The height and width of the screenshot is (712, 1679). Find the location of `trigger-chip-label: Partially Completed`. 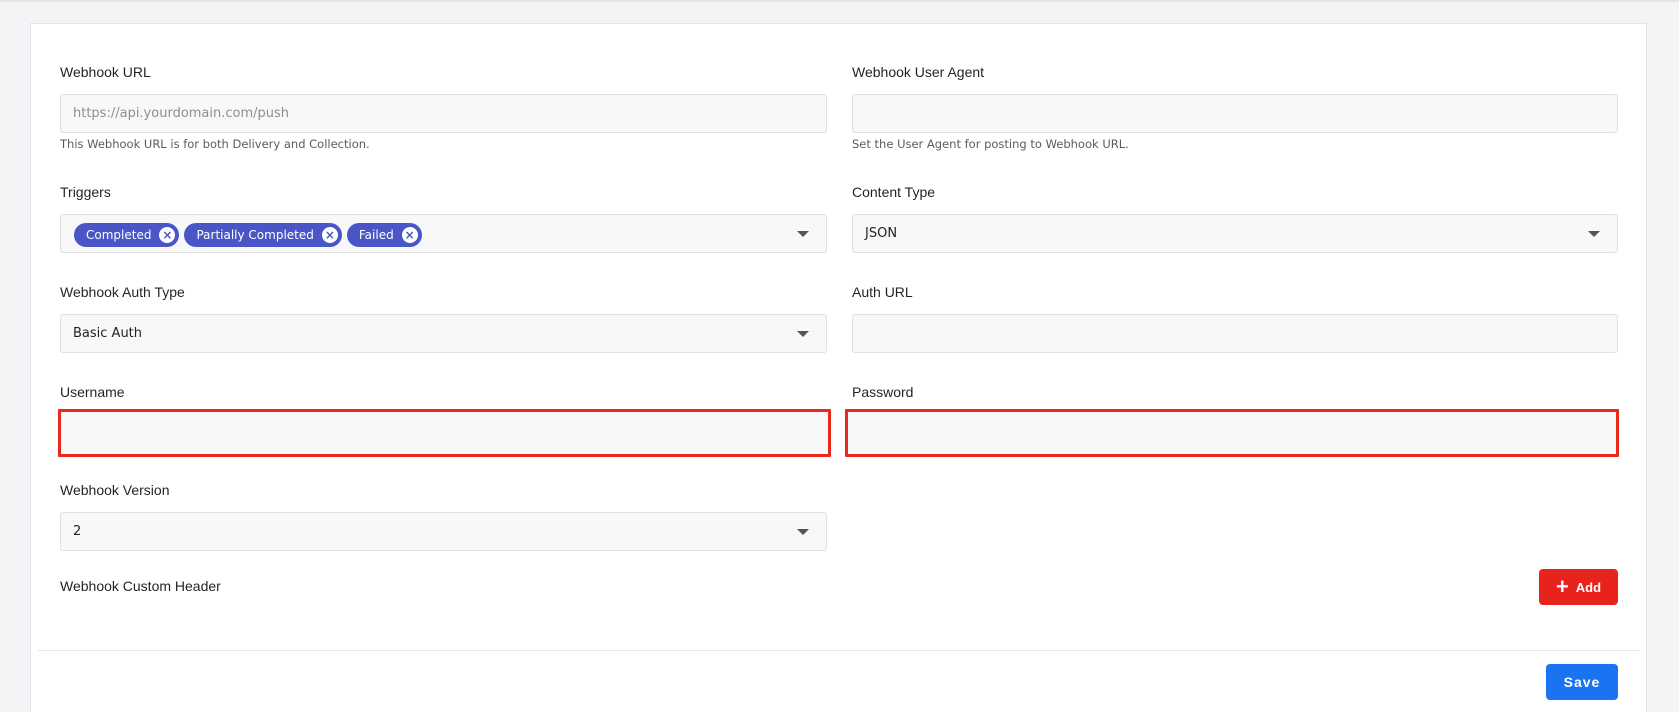

trigger-chip-label: Partially Completed is located at coordinates (255, 235).